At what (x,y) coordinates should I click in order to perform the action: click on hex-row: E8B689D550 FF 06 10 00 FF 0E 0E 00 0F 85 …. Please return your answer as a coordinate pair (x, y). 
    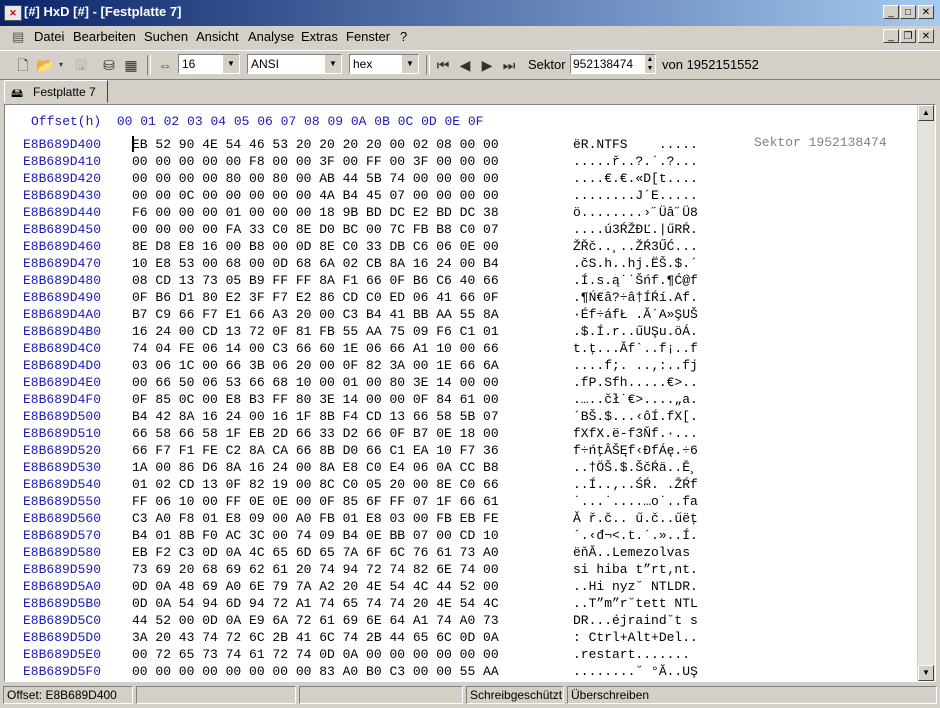
    Looking at the image, I should click on (455, 501).